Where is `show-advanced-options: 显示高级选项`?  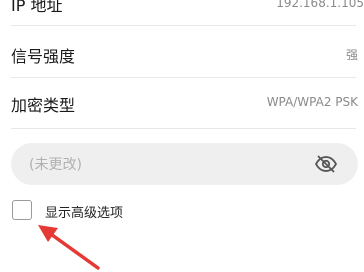 show-advanced-options: 显示高级选项 is located at coordinates (112, 211).